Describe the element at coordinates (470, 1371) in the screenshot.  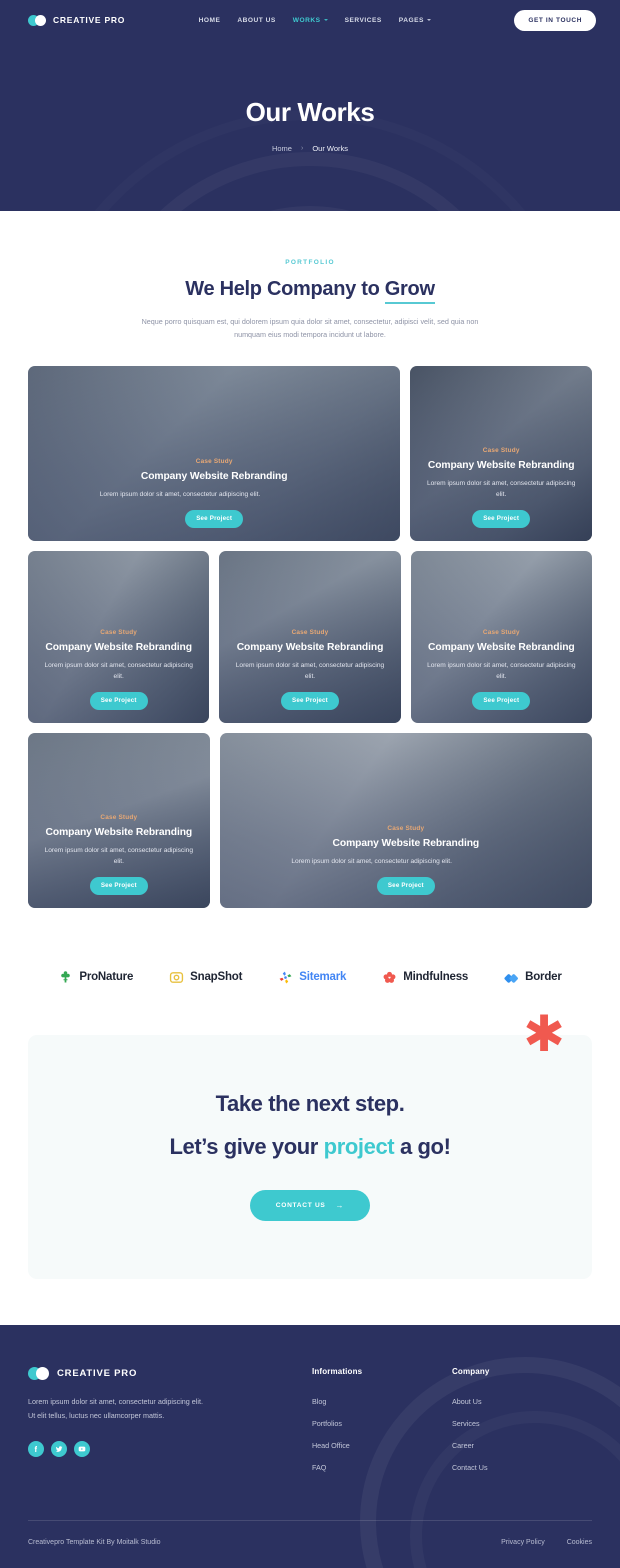
I see `footer-column-heading: Company` at that location.